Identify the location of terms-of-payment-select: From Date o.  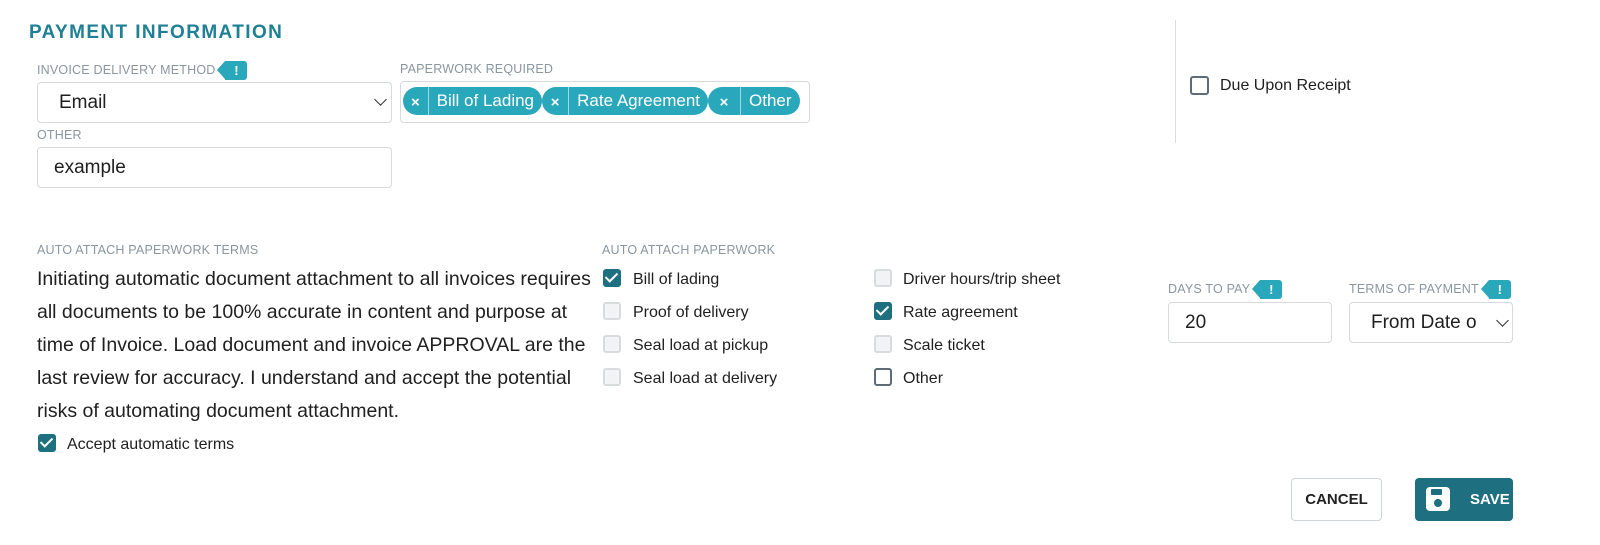
(1431, 322).